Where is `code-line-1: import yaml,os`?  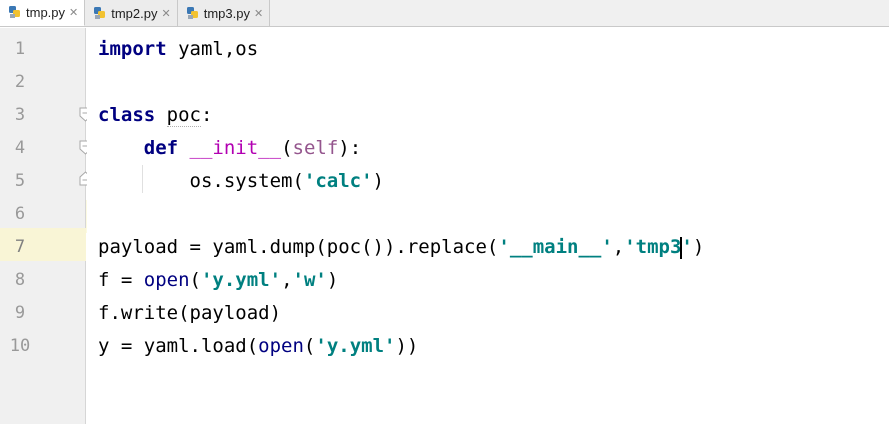
code-line-1: import yaml,os is located at coordinates (178, 49).